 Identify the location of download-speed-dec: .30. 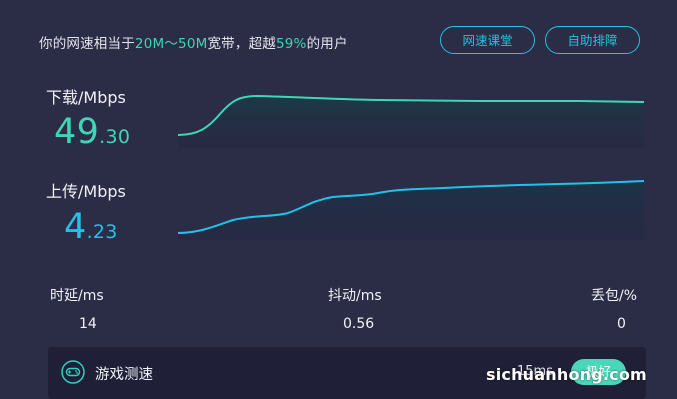
(115, 137).